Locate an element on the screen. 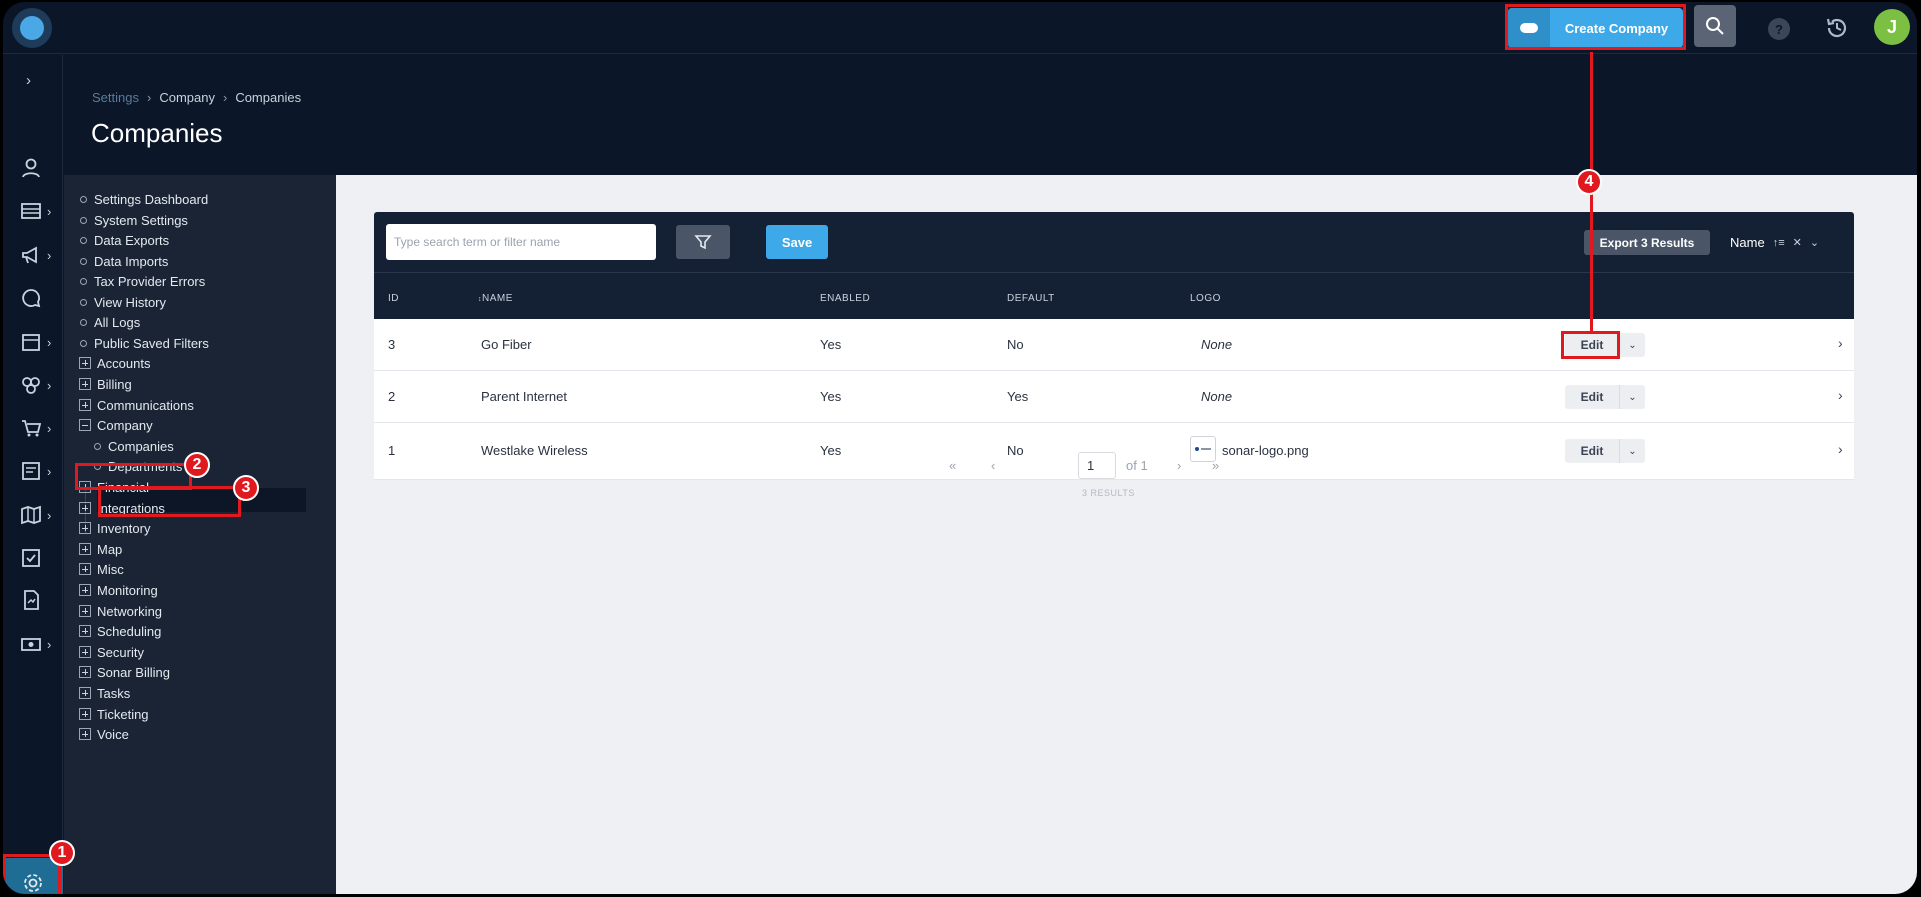  column-logo: LOGO is located at coordinates (1205, 298).